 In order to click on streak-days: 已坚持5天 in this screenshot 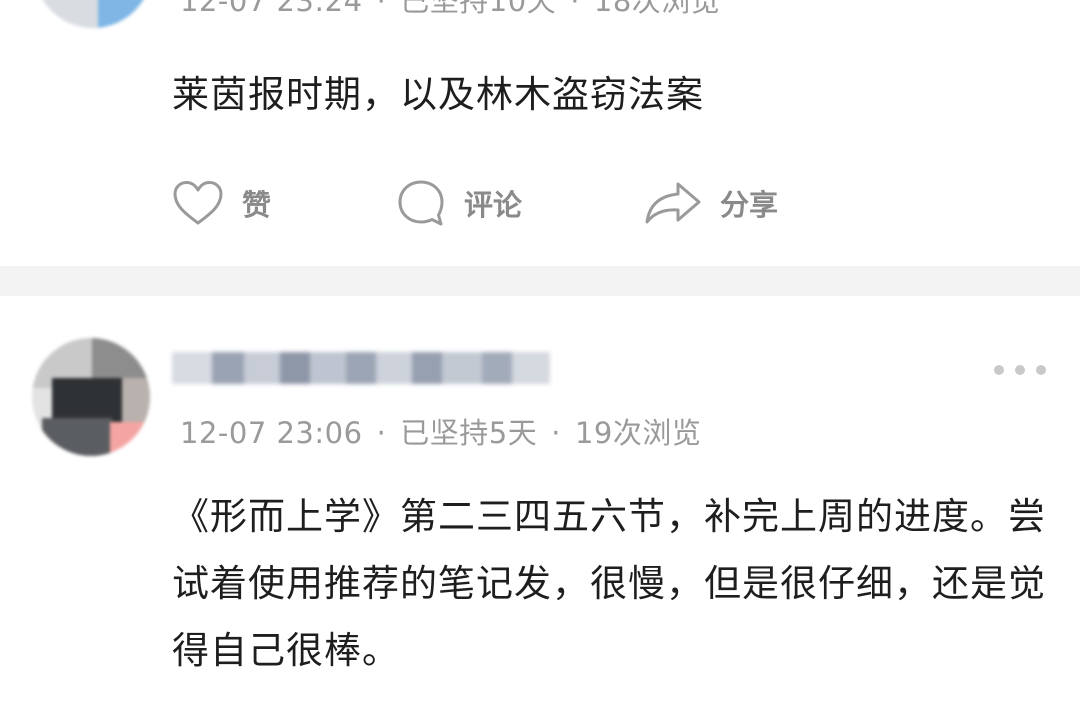, I will do `click(469, 433)`.